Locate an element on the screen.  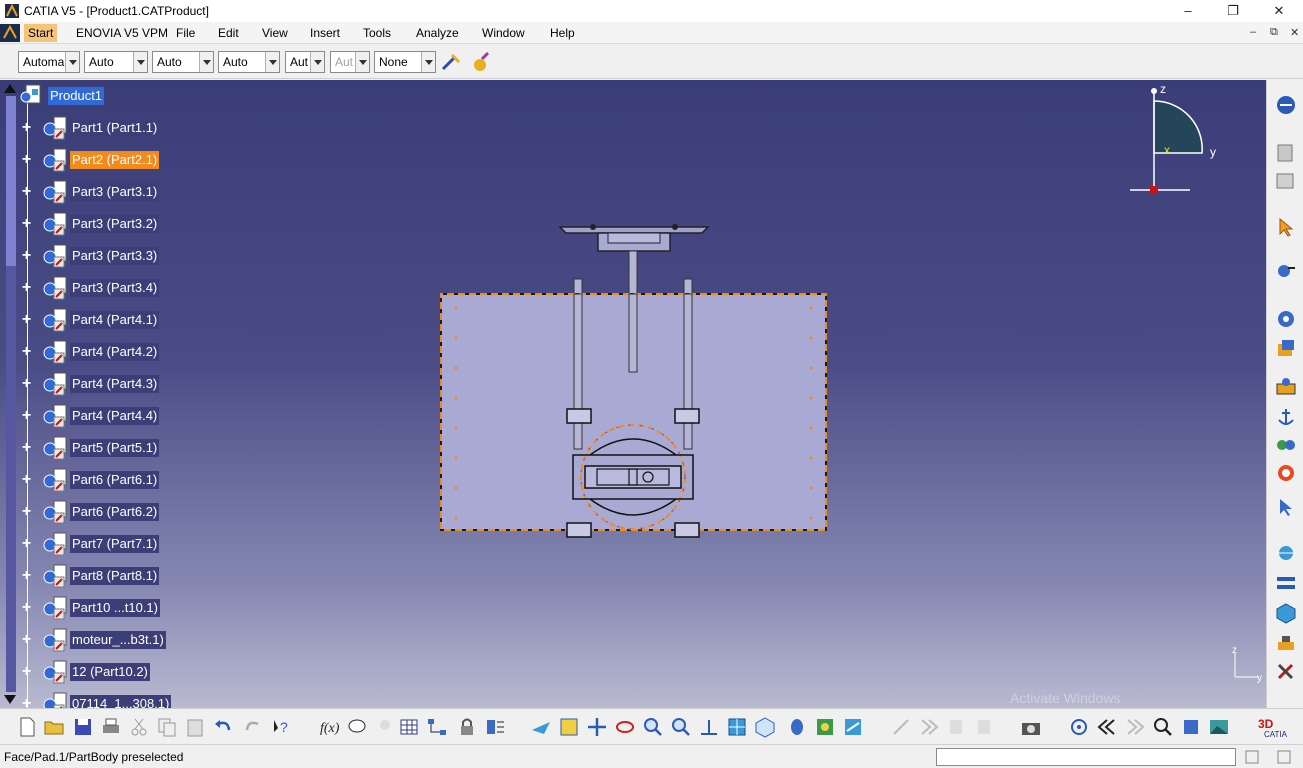
anchor-icon is located at coordinates (1286, 417).